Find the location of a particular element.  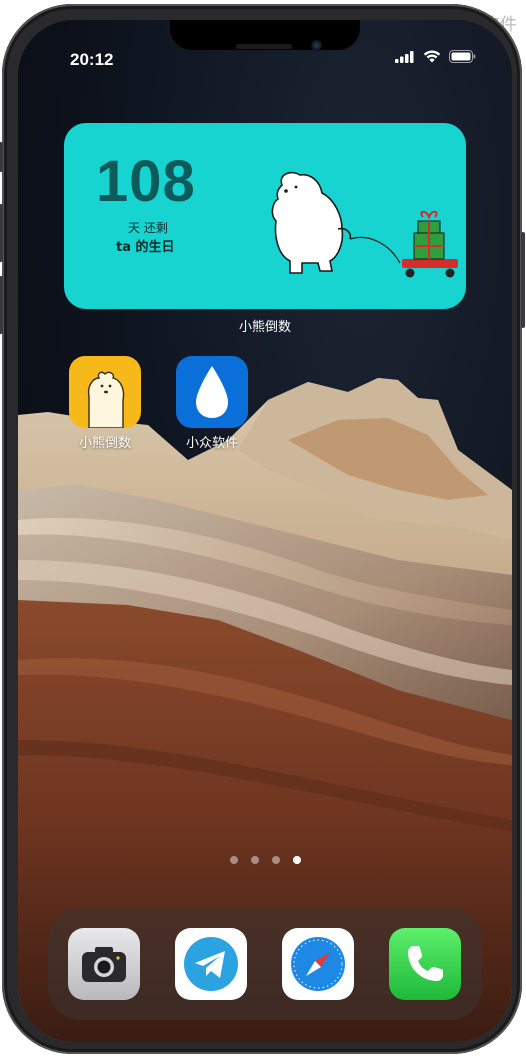

camera-icon is located at coordinates (104, 964).